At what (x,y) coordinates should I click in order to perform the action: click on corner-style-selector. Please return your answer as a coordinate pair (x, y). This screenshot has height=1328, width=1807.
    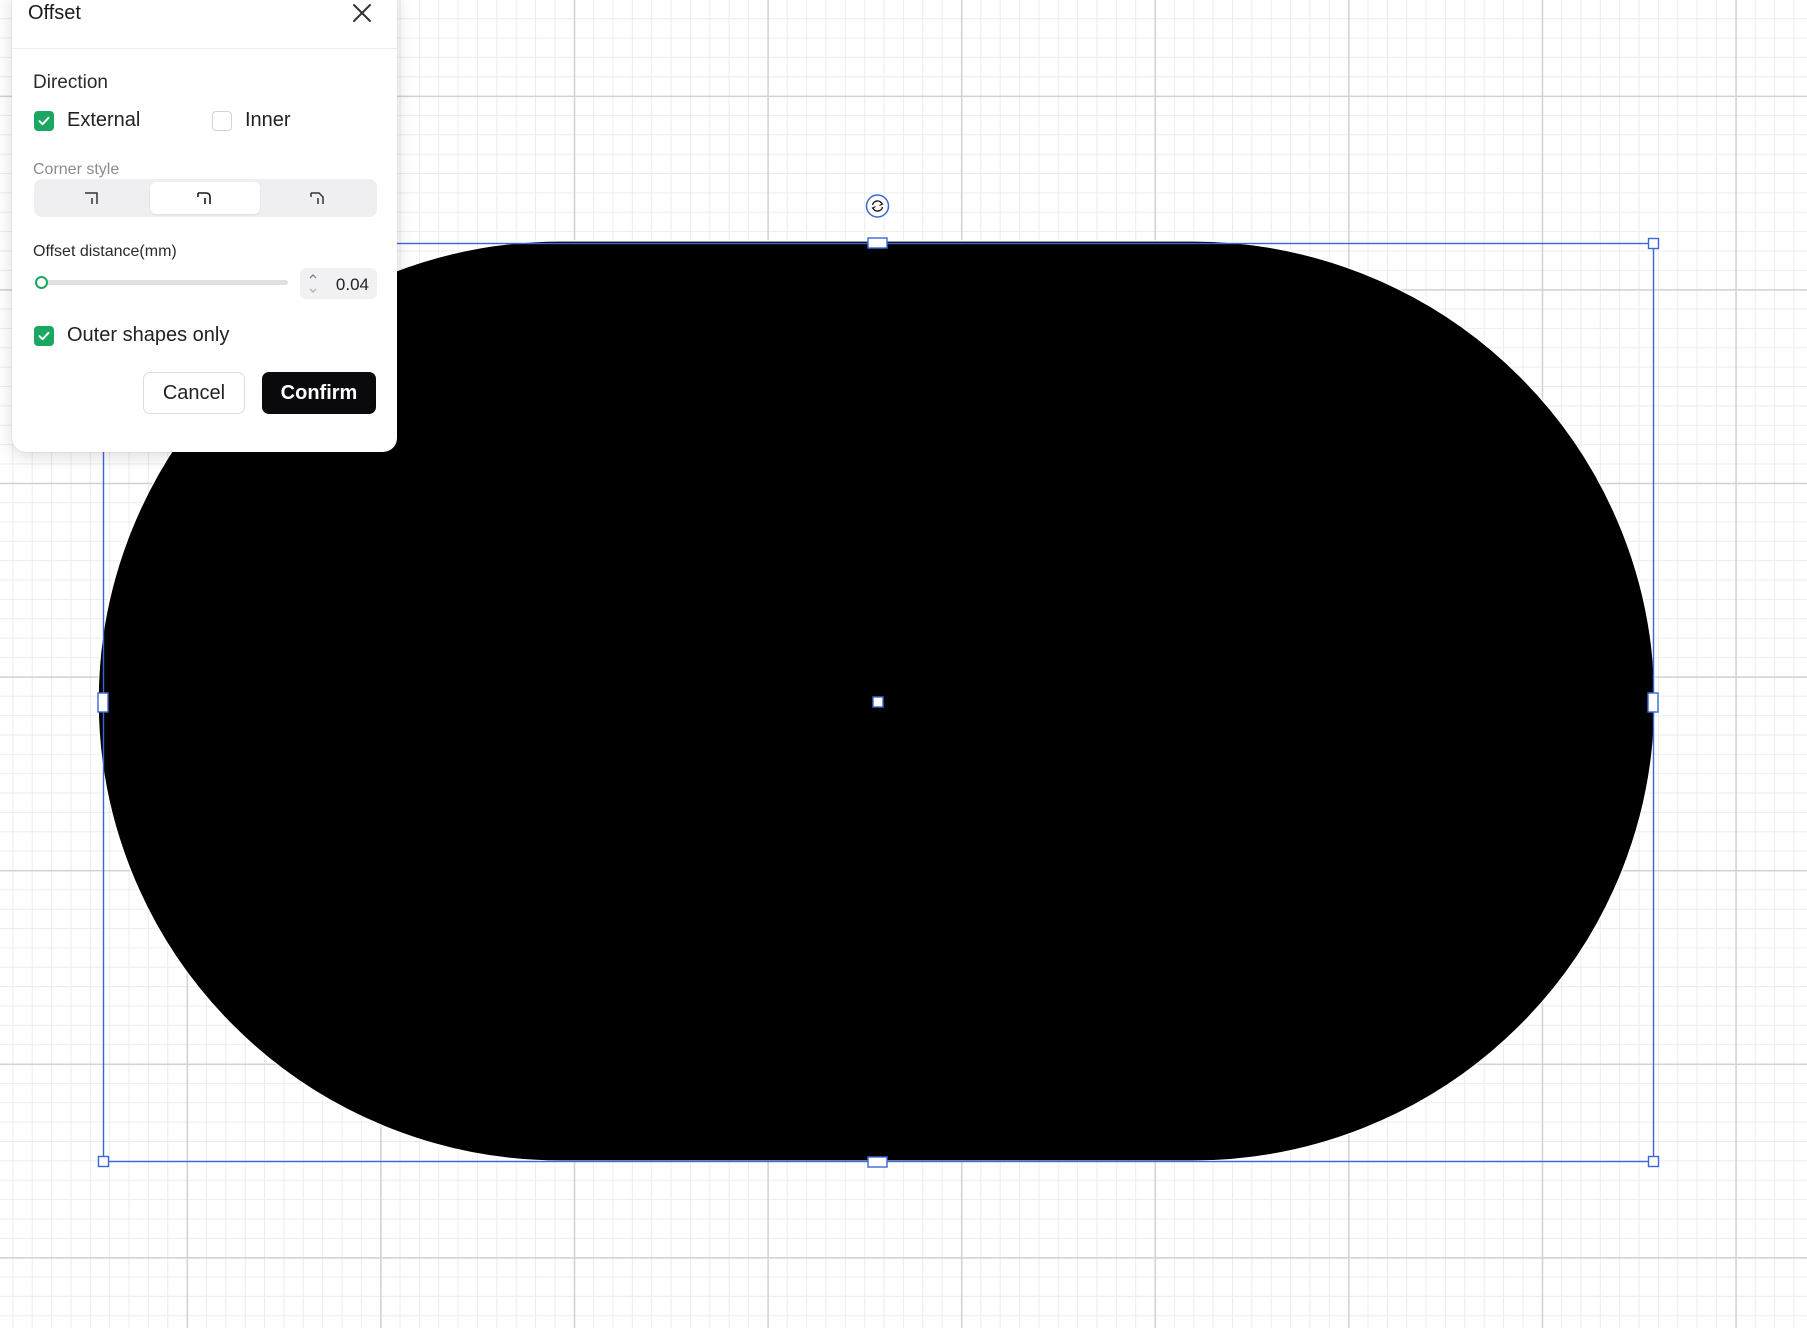
    Looking at the image, I should click on (205, 198).